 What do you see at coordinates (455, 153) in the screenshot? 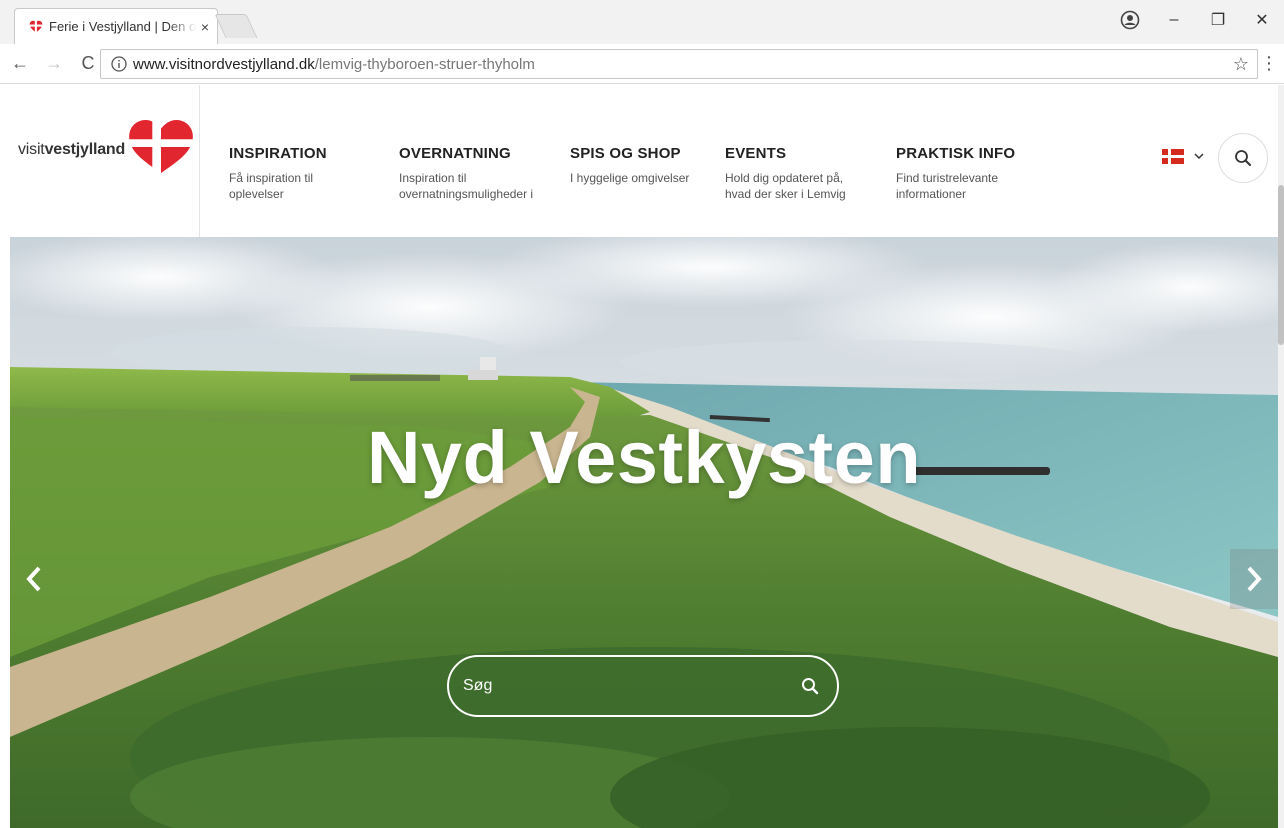
I see `nav-title: OVERNATNING` at bounding box center [455, 153].